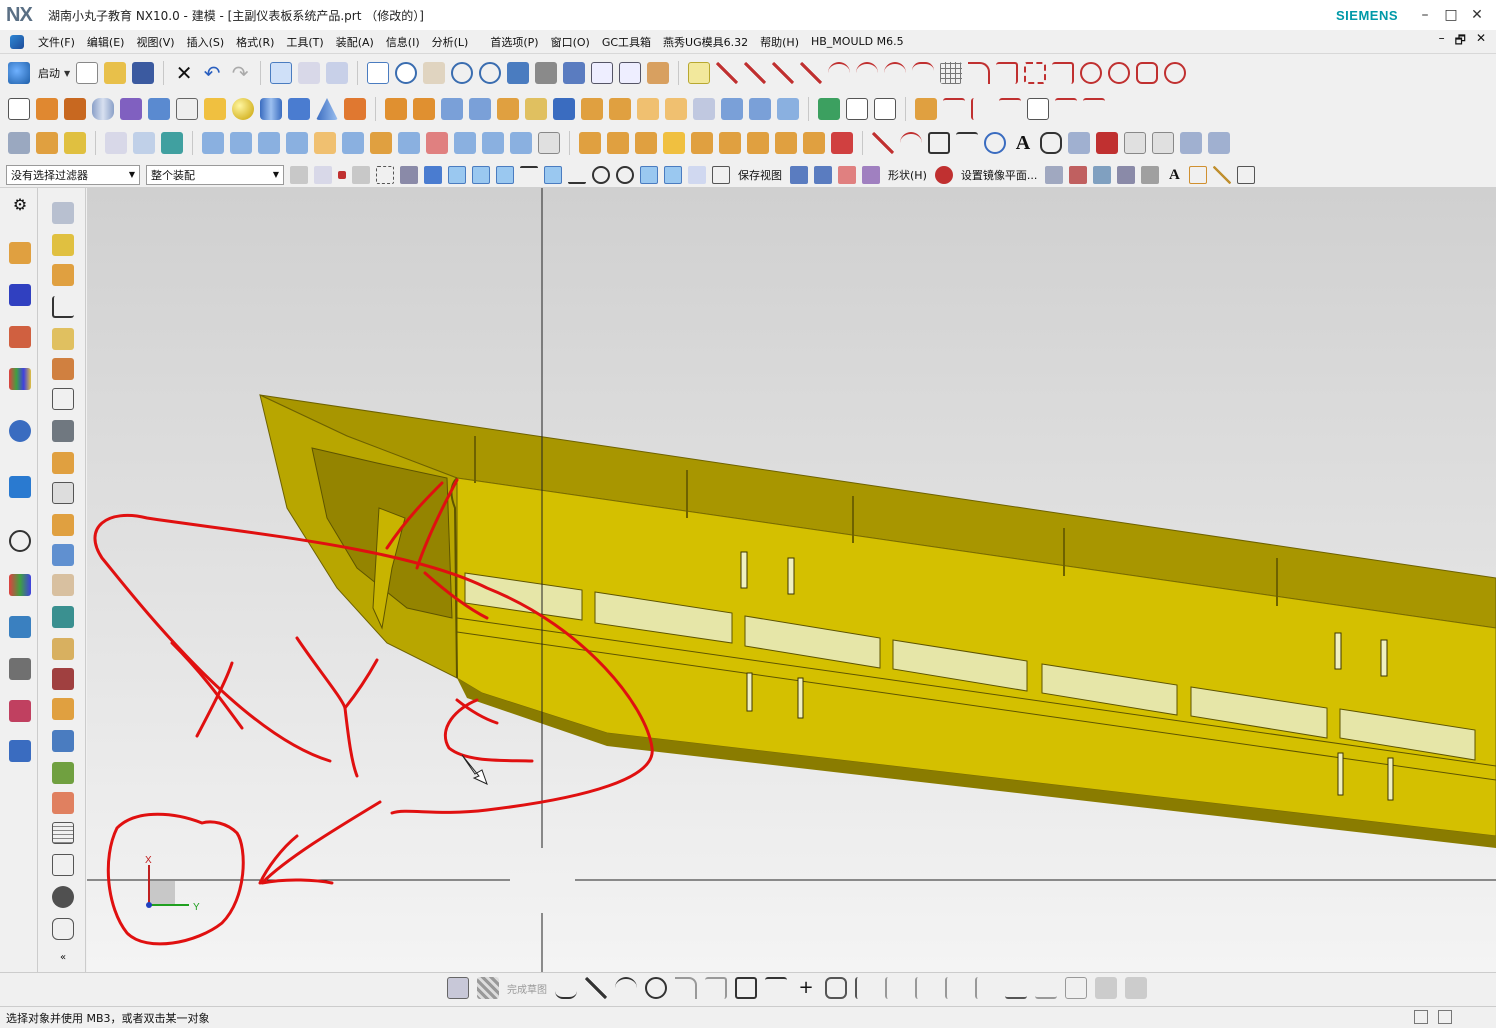 The height and width of the screenshot is (1028, 1496). Describe the element at coordinates (979, 73) in the screenshot. I see `fillet-curve-icon` at that location.